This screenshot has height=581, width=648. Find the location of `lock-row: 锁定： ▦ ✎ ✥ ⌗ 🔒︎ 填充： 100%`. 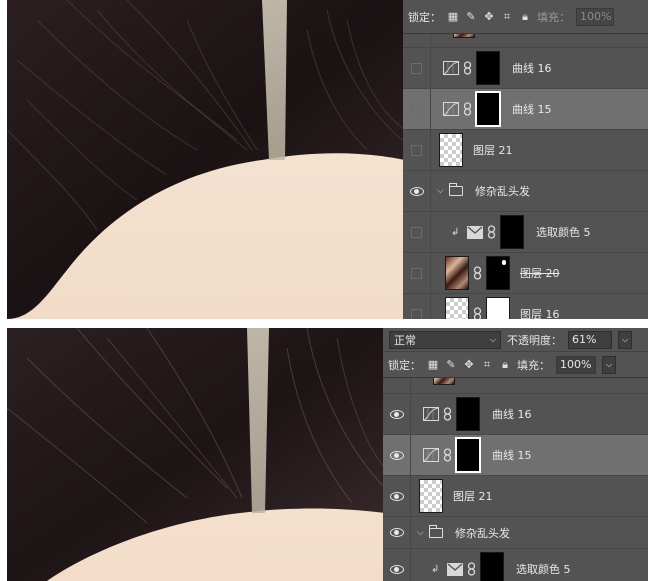

lock-row: 锁定： ▦ ✎ ✥ ⌗ 🔒︎ 填充： 100% is located at coordinates (525, 17).